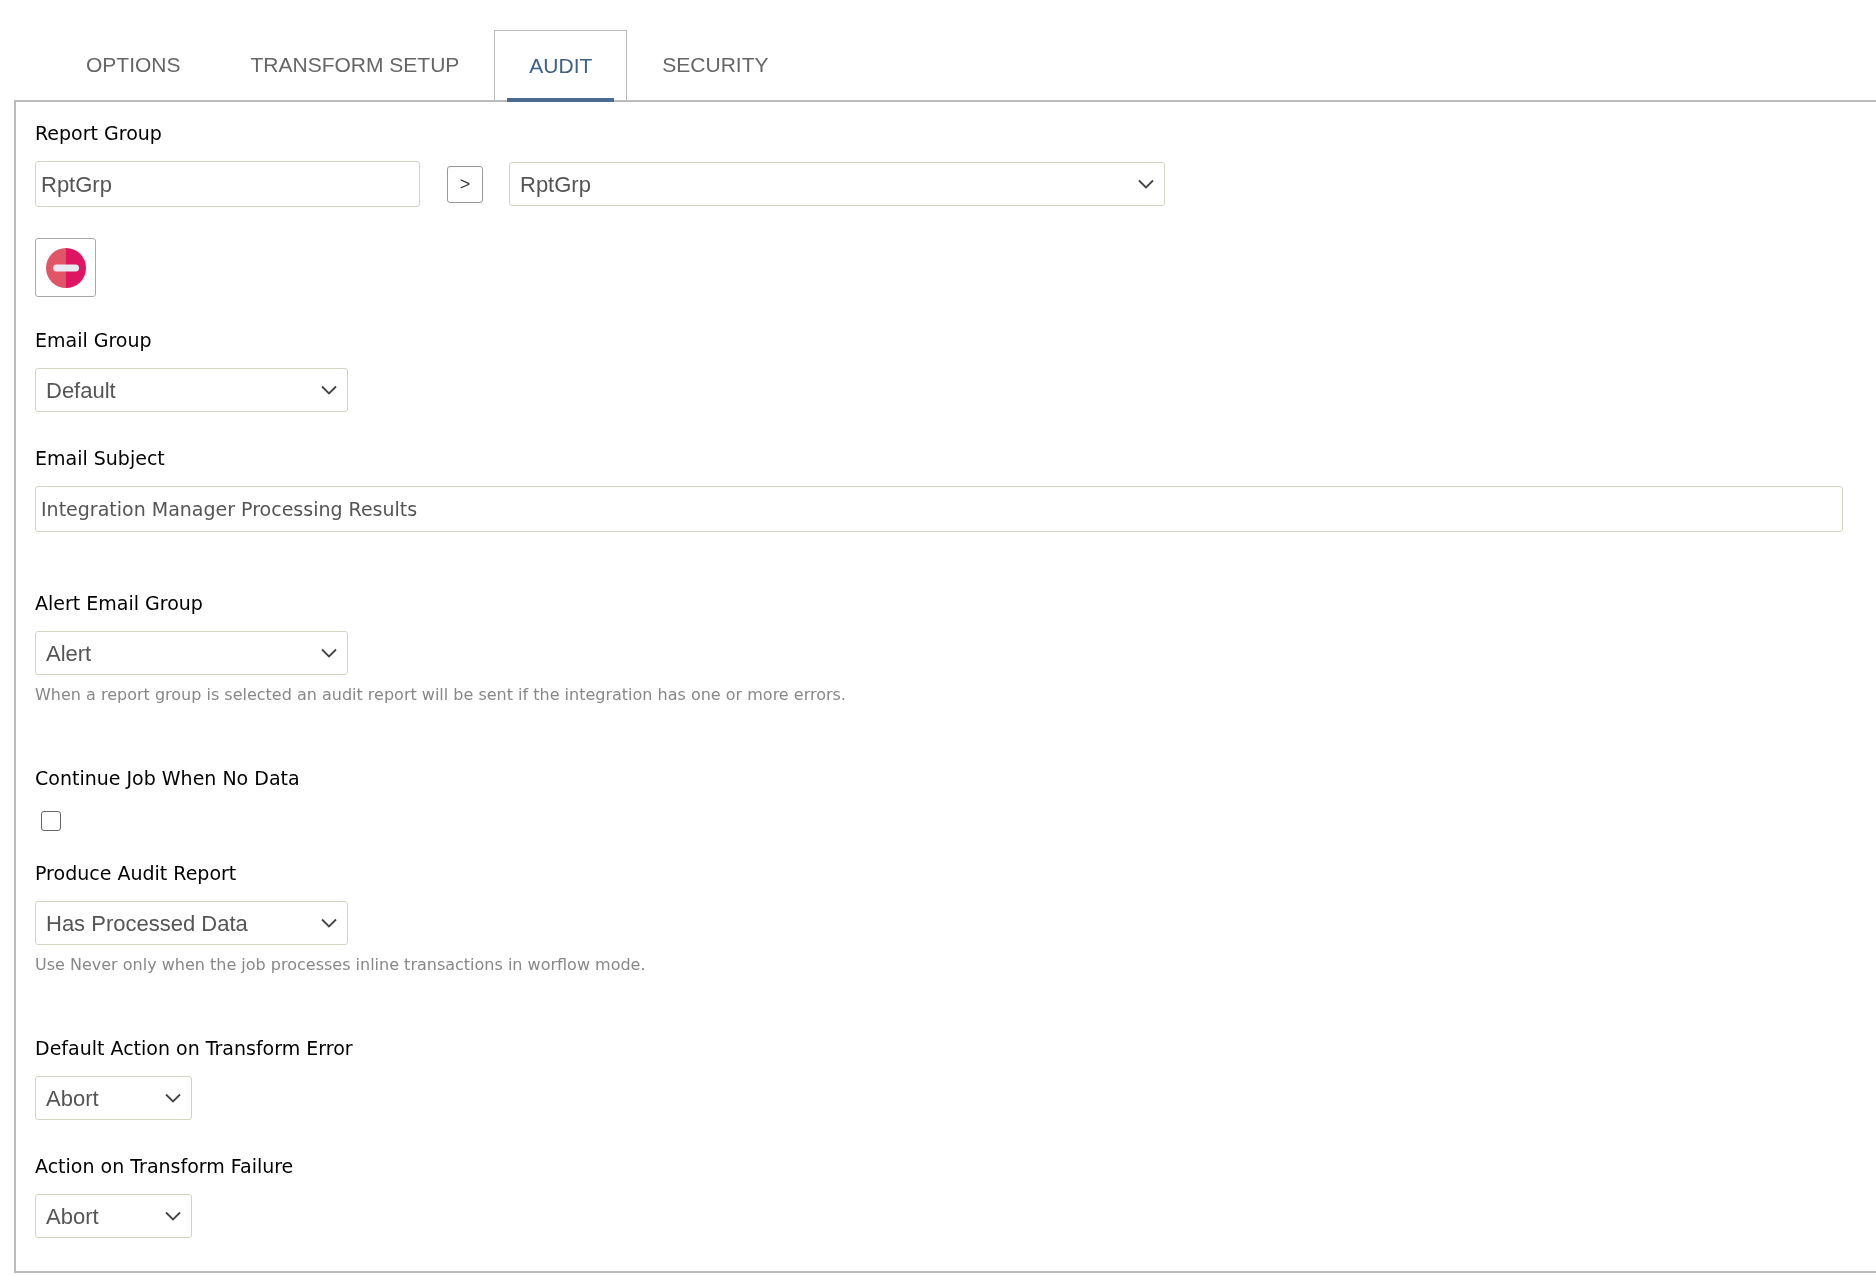 The image size is (1876, 1276). I want to click on tab: SECURITY, so click(715, 65).